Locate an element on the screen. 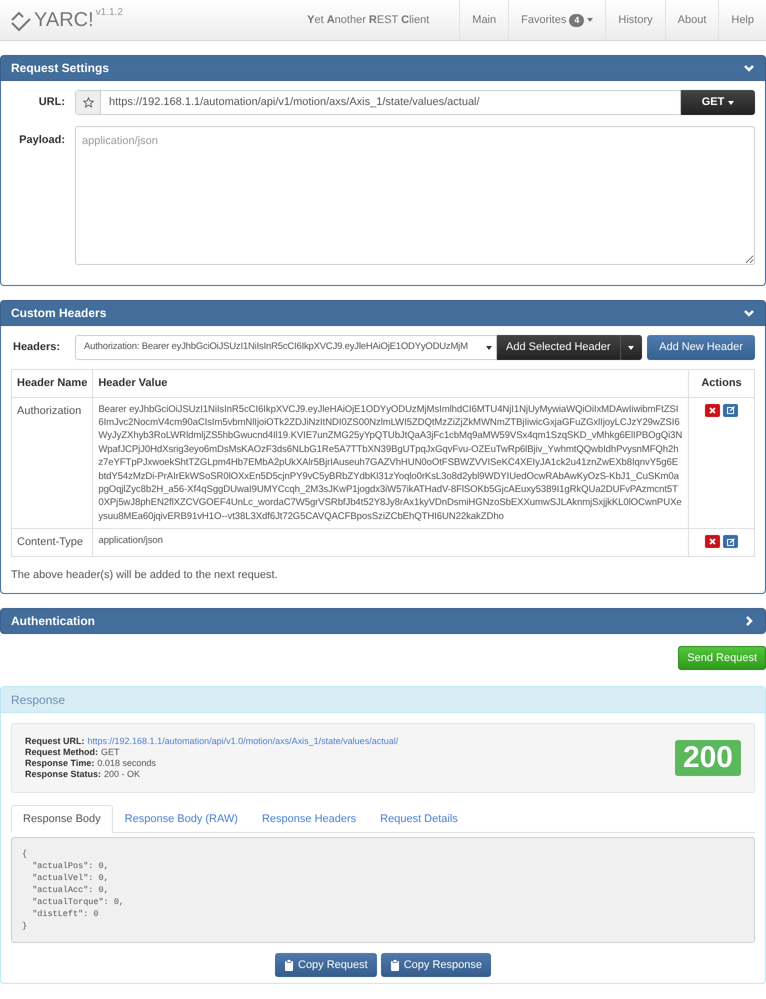 The image size is (766, 999). copy-button: Copy Response is located at coordinates (435, 965).